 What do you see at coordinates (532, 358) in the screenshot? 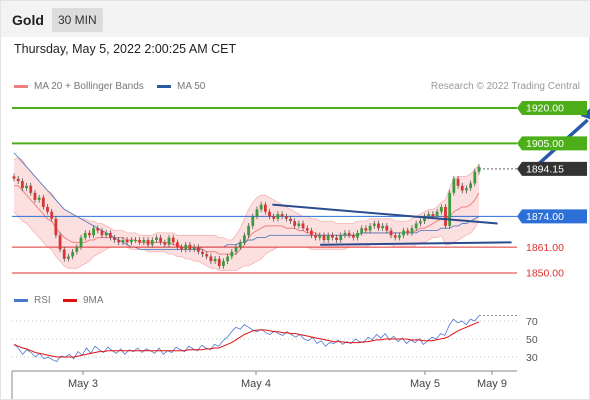
I see `rsi-tick-30: 30` at bounding box center [532, 358].